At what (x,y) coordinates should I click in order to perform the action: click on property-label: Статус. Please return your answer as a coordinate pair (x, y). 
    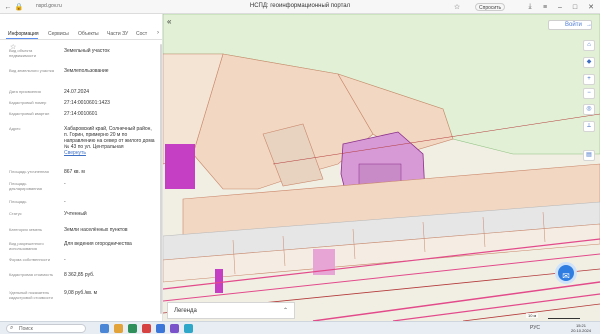
    Looking at the image, I should click on (15, 213).